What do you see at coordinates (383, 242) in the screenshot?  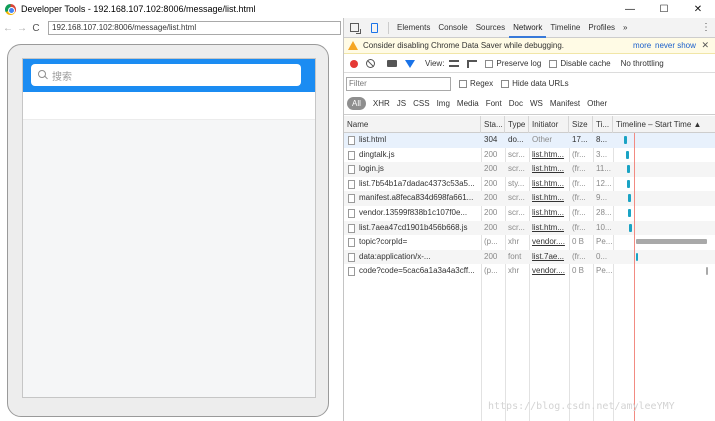 I see `request-name: topic?corpId=` at bounding box center [383, 242].